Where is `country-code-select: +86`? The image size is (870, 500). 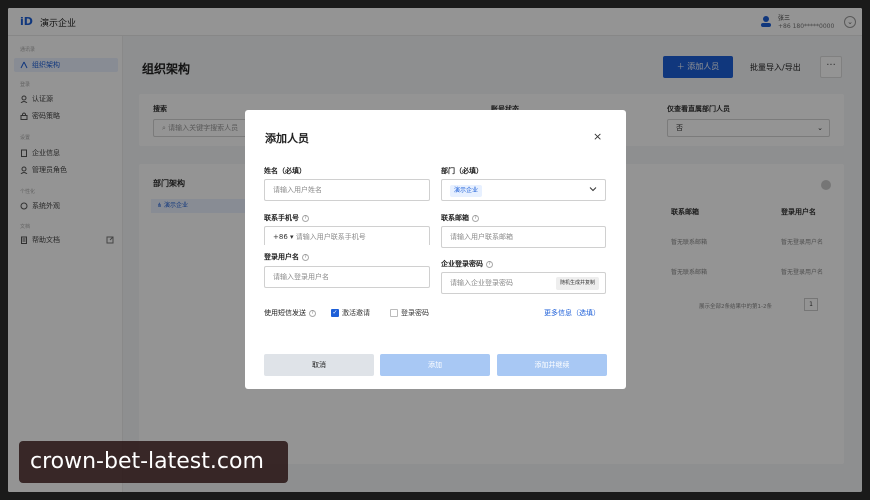
country-code-select: +86 is located at coordinates (280, 237).